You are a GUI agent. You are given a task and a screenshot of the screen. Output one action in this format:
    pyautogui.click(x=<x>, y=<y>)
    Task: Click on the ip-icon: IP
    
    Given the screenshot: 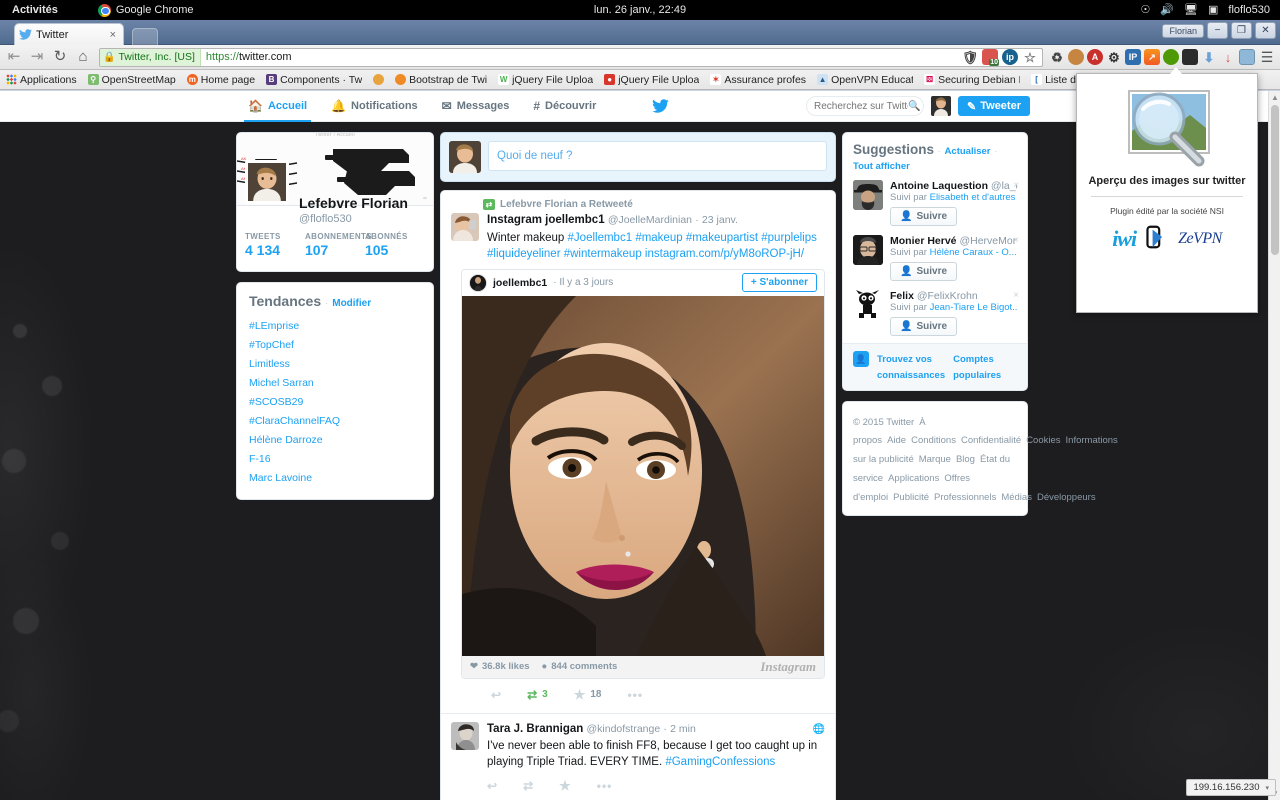 What is the action you would take?
    pyautogui.click(x=1133, y=57)
    